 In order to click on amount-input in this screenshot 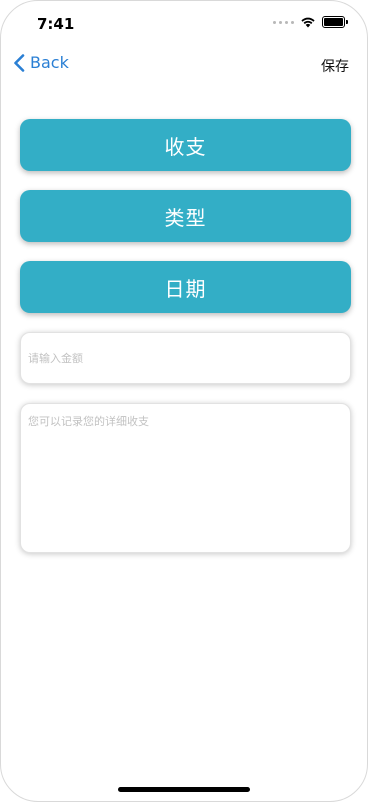, I will do `click(185, 358)`.